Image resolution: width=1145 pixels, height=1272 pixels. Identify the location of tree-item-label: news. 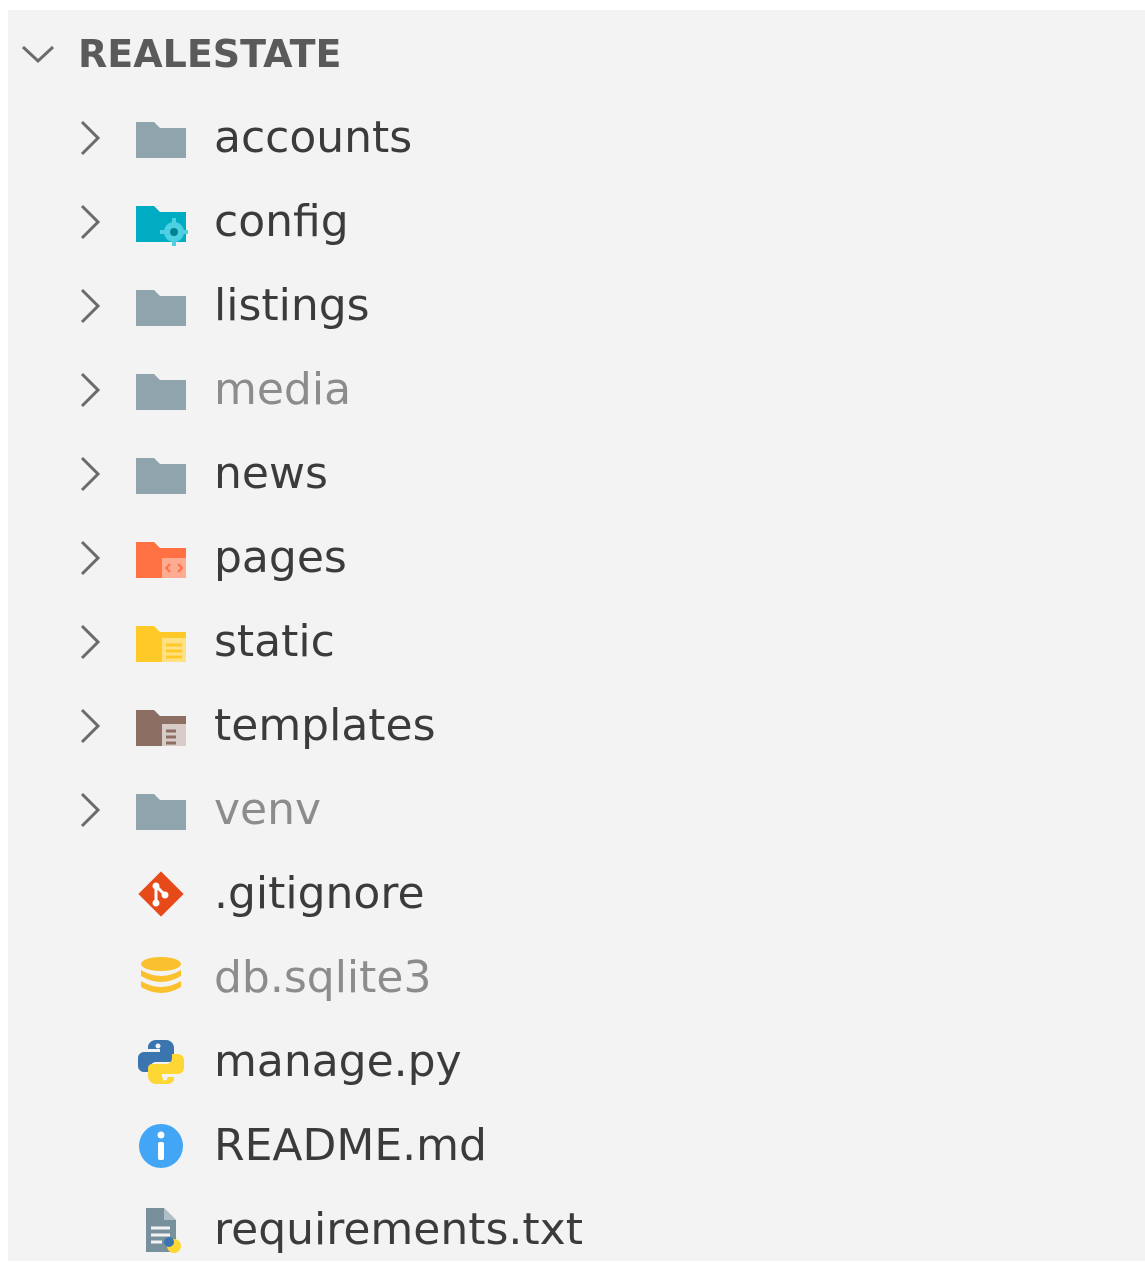
(271, 473).